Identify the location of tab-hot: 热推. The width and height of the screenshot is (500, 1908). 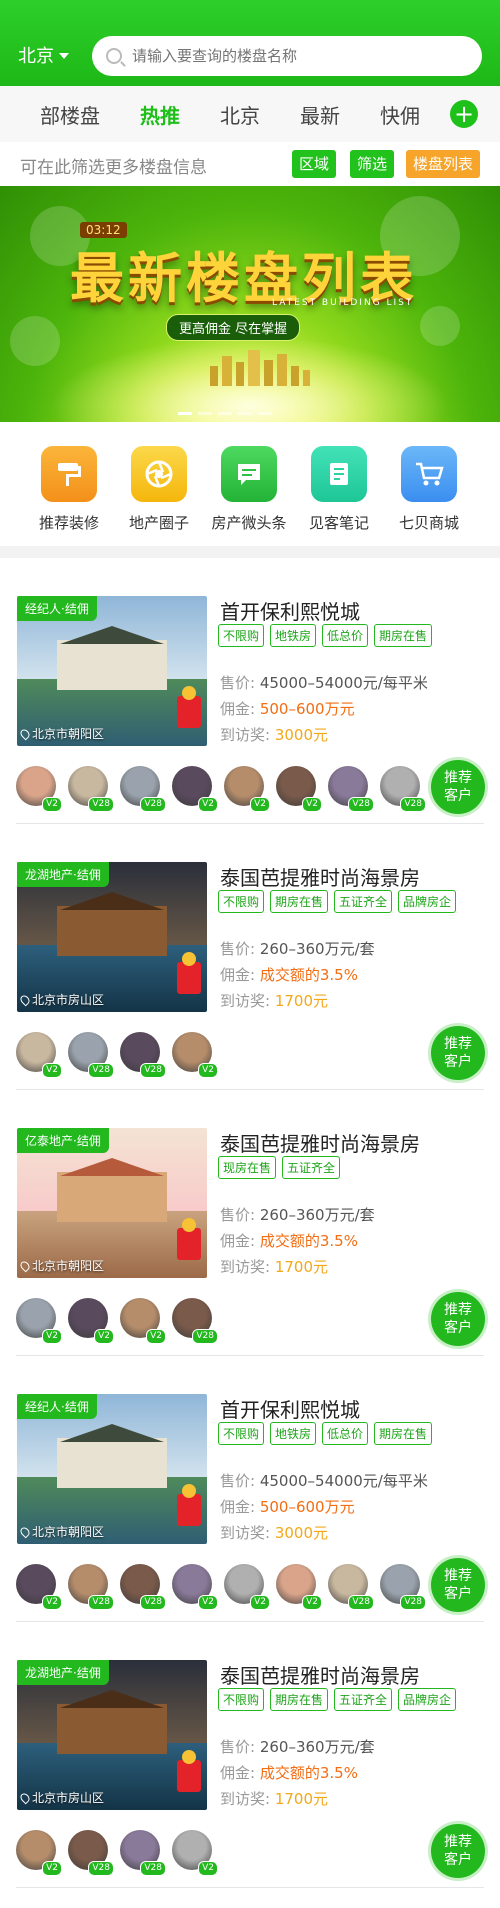
(160, 114).